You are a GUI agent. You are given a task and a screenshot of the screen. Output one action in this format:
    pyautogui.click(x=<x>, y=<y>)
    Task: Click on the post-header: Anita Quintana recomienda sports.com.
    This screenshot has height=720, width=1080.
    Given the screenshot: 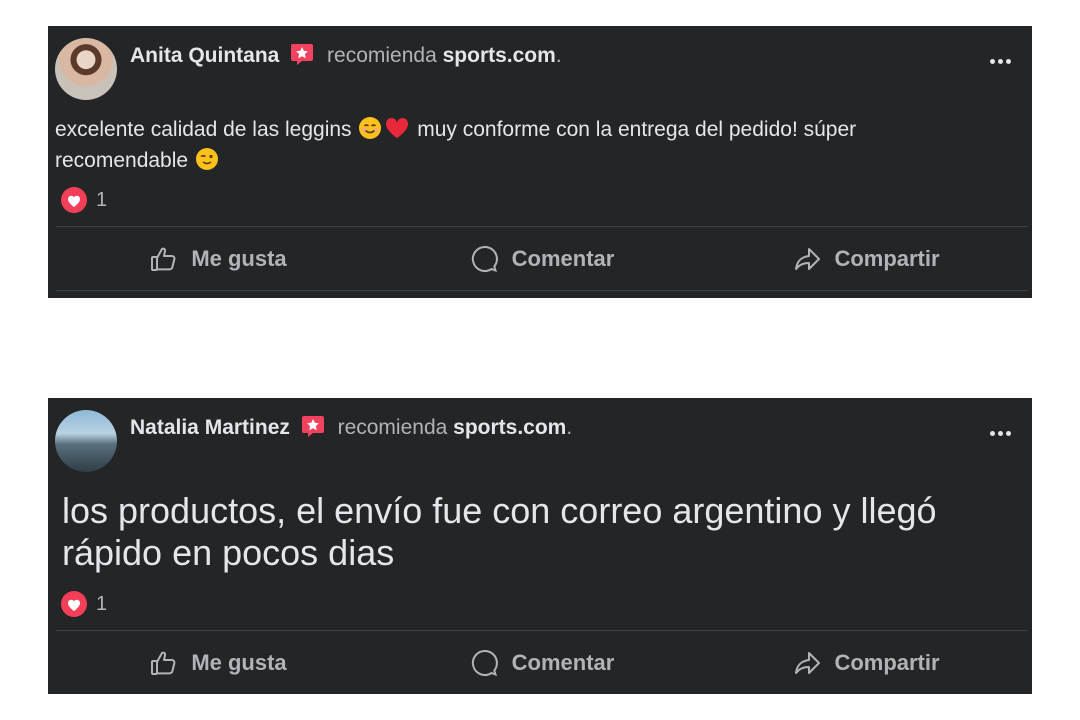 What is the action you would take?
    pyautogui.click(x=346, y=55)
    